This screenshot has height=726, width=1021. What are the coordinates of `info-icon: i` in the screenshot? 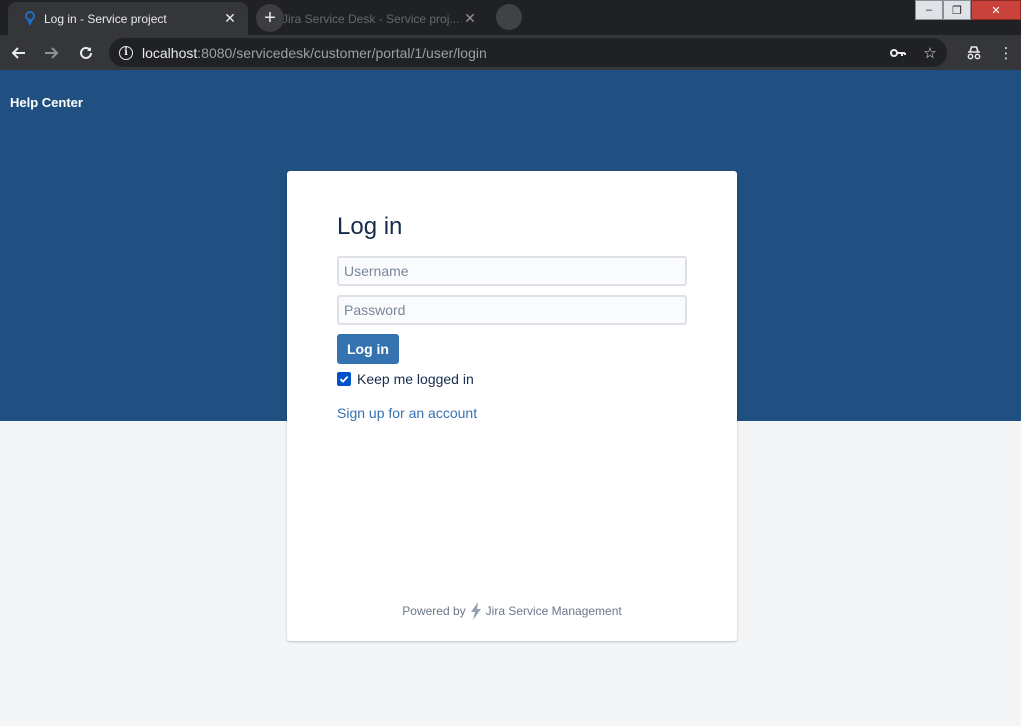 It's located at (126, 52).